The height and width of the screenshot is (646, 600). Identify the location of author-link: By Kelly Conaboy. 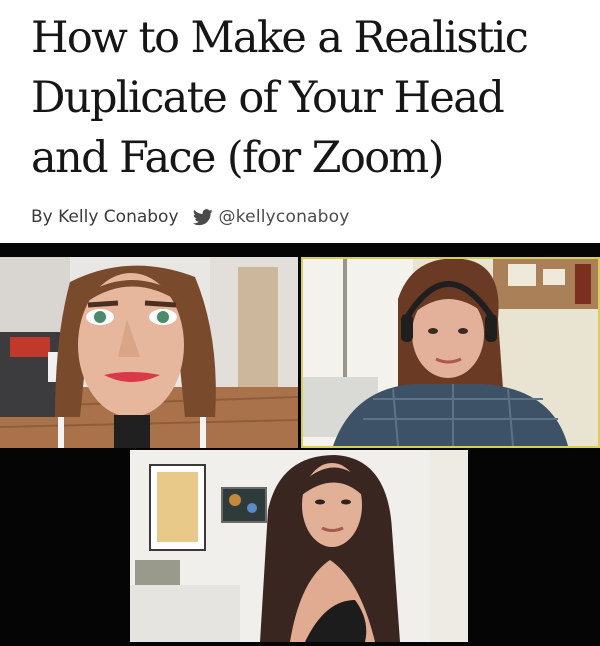
(105, 217).